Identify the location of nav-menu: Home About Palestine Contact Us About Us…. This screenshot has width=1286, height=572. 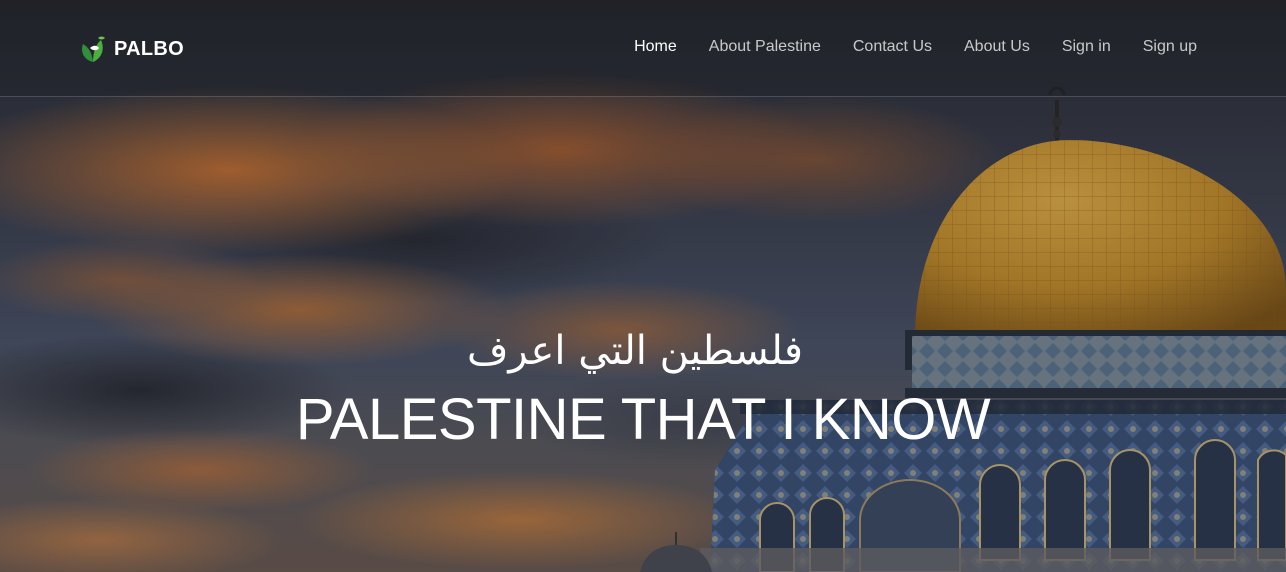
(915, 47).